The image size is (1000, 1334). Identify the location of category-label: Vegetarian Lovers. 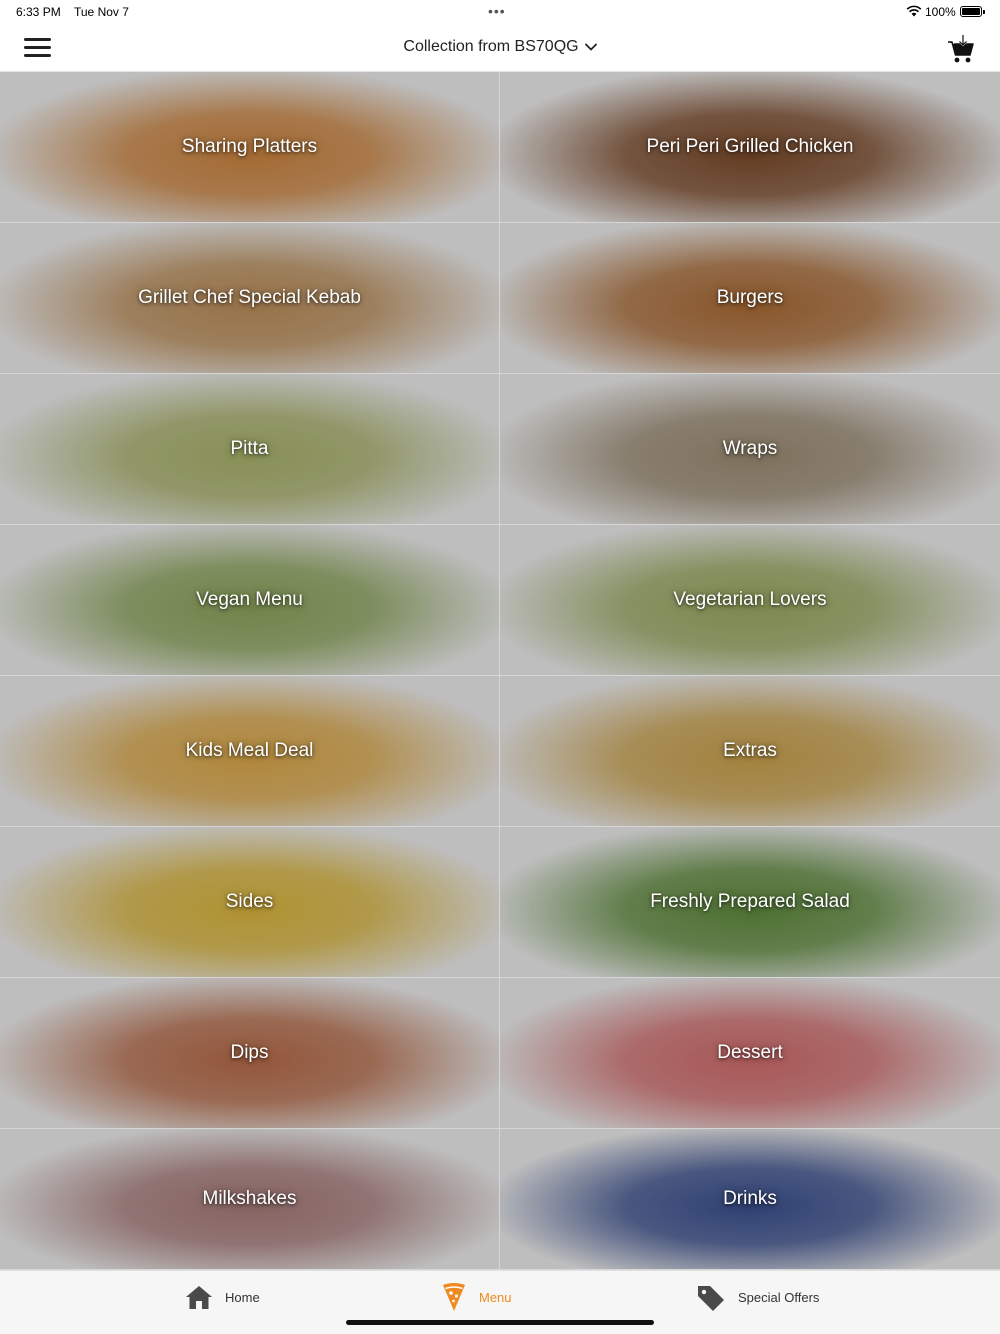
(750, 599).